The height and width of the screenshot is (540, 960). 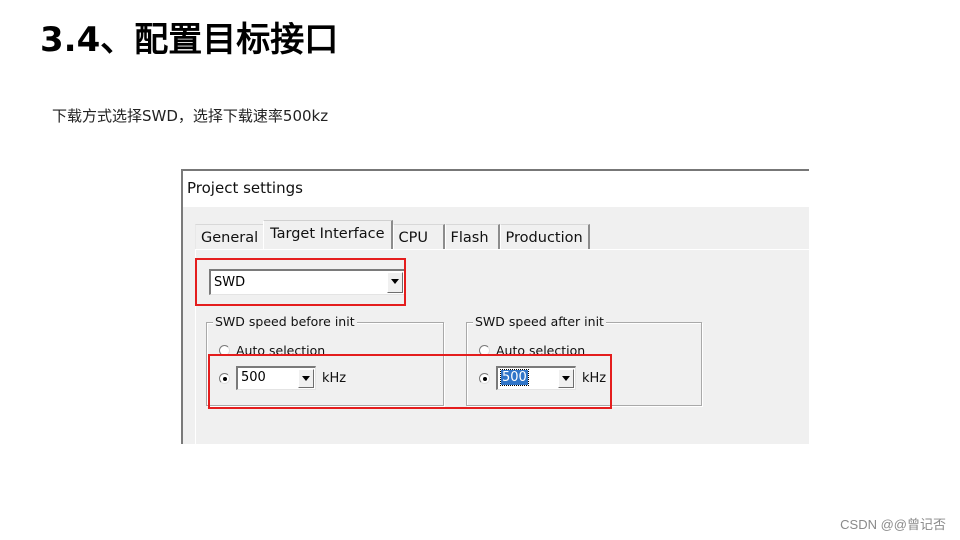 I want to click on watermark: CSDN @@曾记否, so click(x=893, y=524).